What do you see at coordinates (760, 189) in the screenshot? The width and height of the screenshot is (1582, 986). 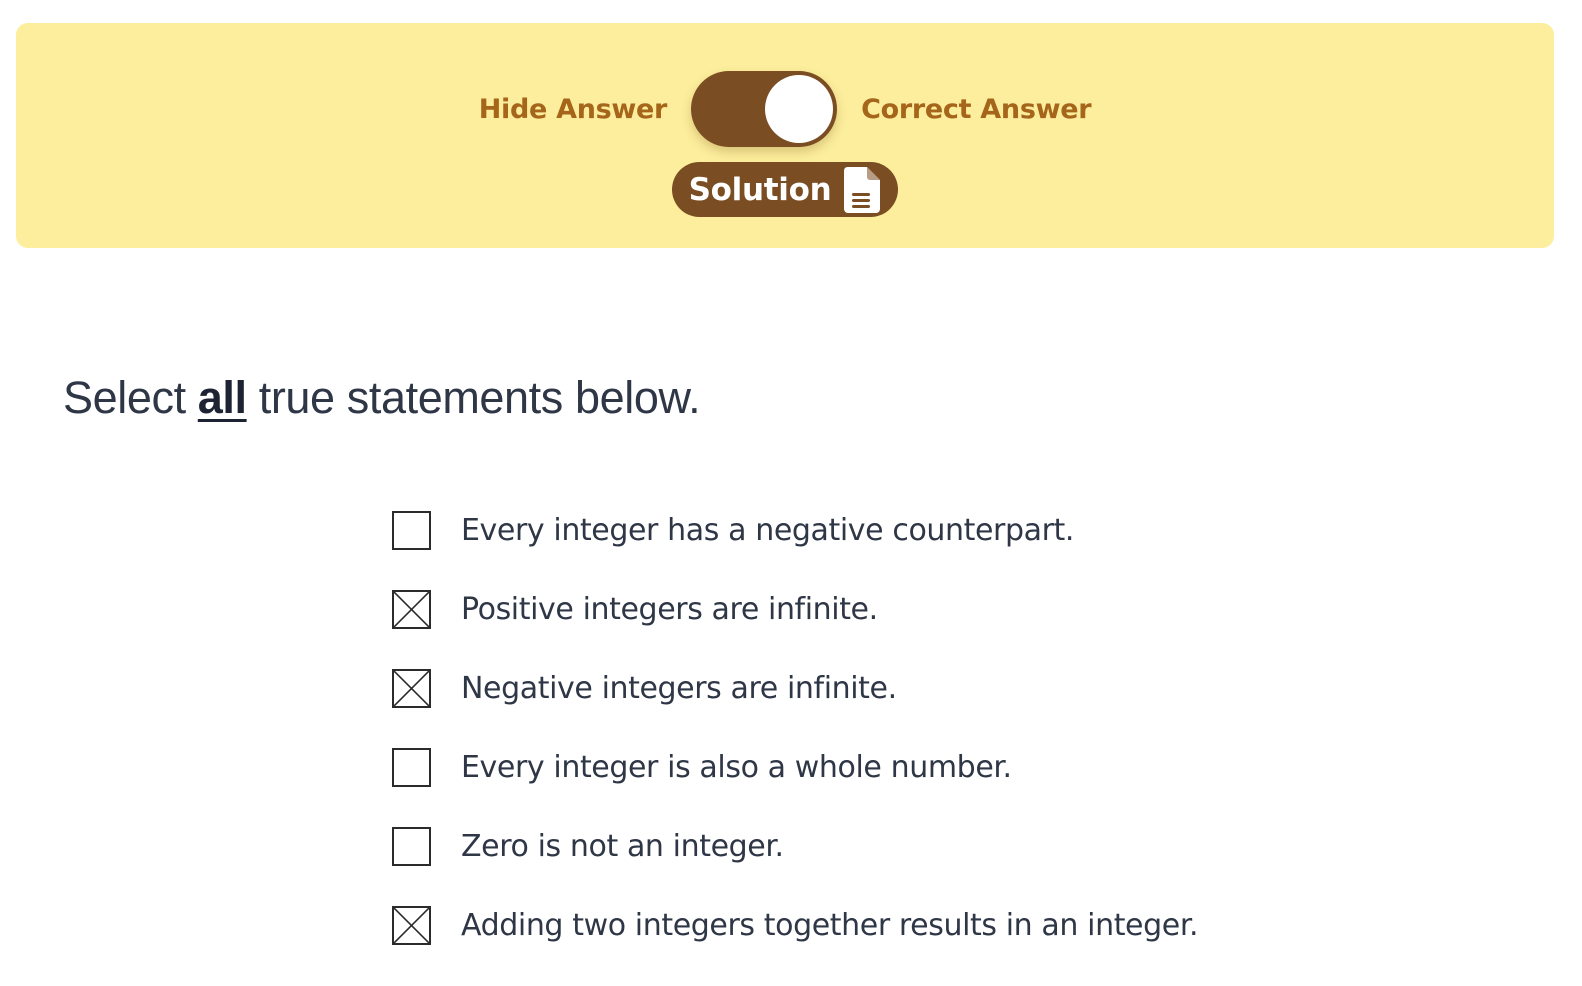 I see `solution-button-label: Solution` at bounding box center [760, 189].